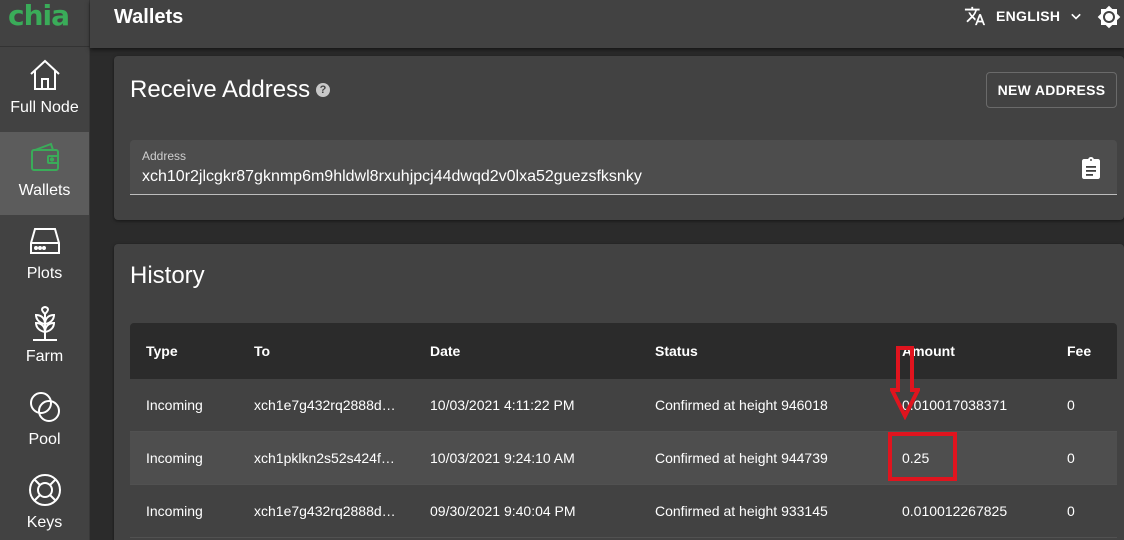  I want to click on address-field-label: Address, so click(164, 156).